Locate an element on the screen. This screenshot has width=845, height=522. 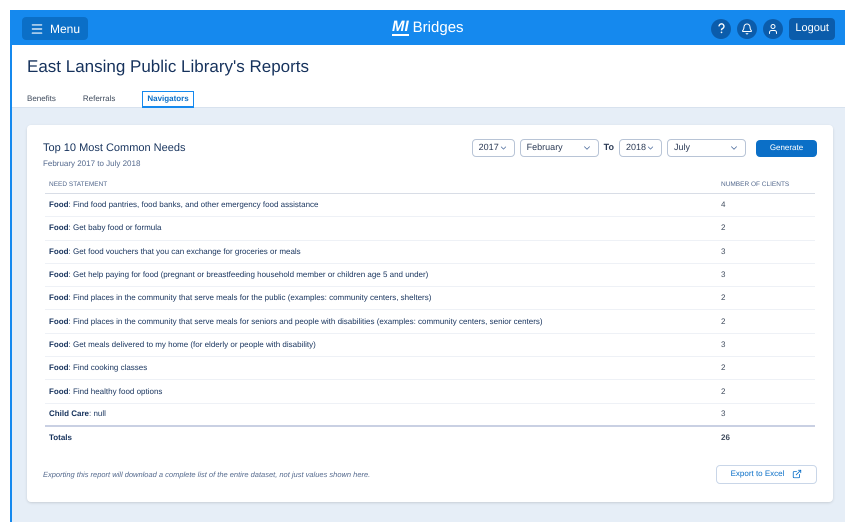
logo-mark: MI is located at coordinates (400, 27).